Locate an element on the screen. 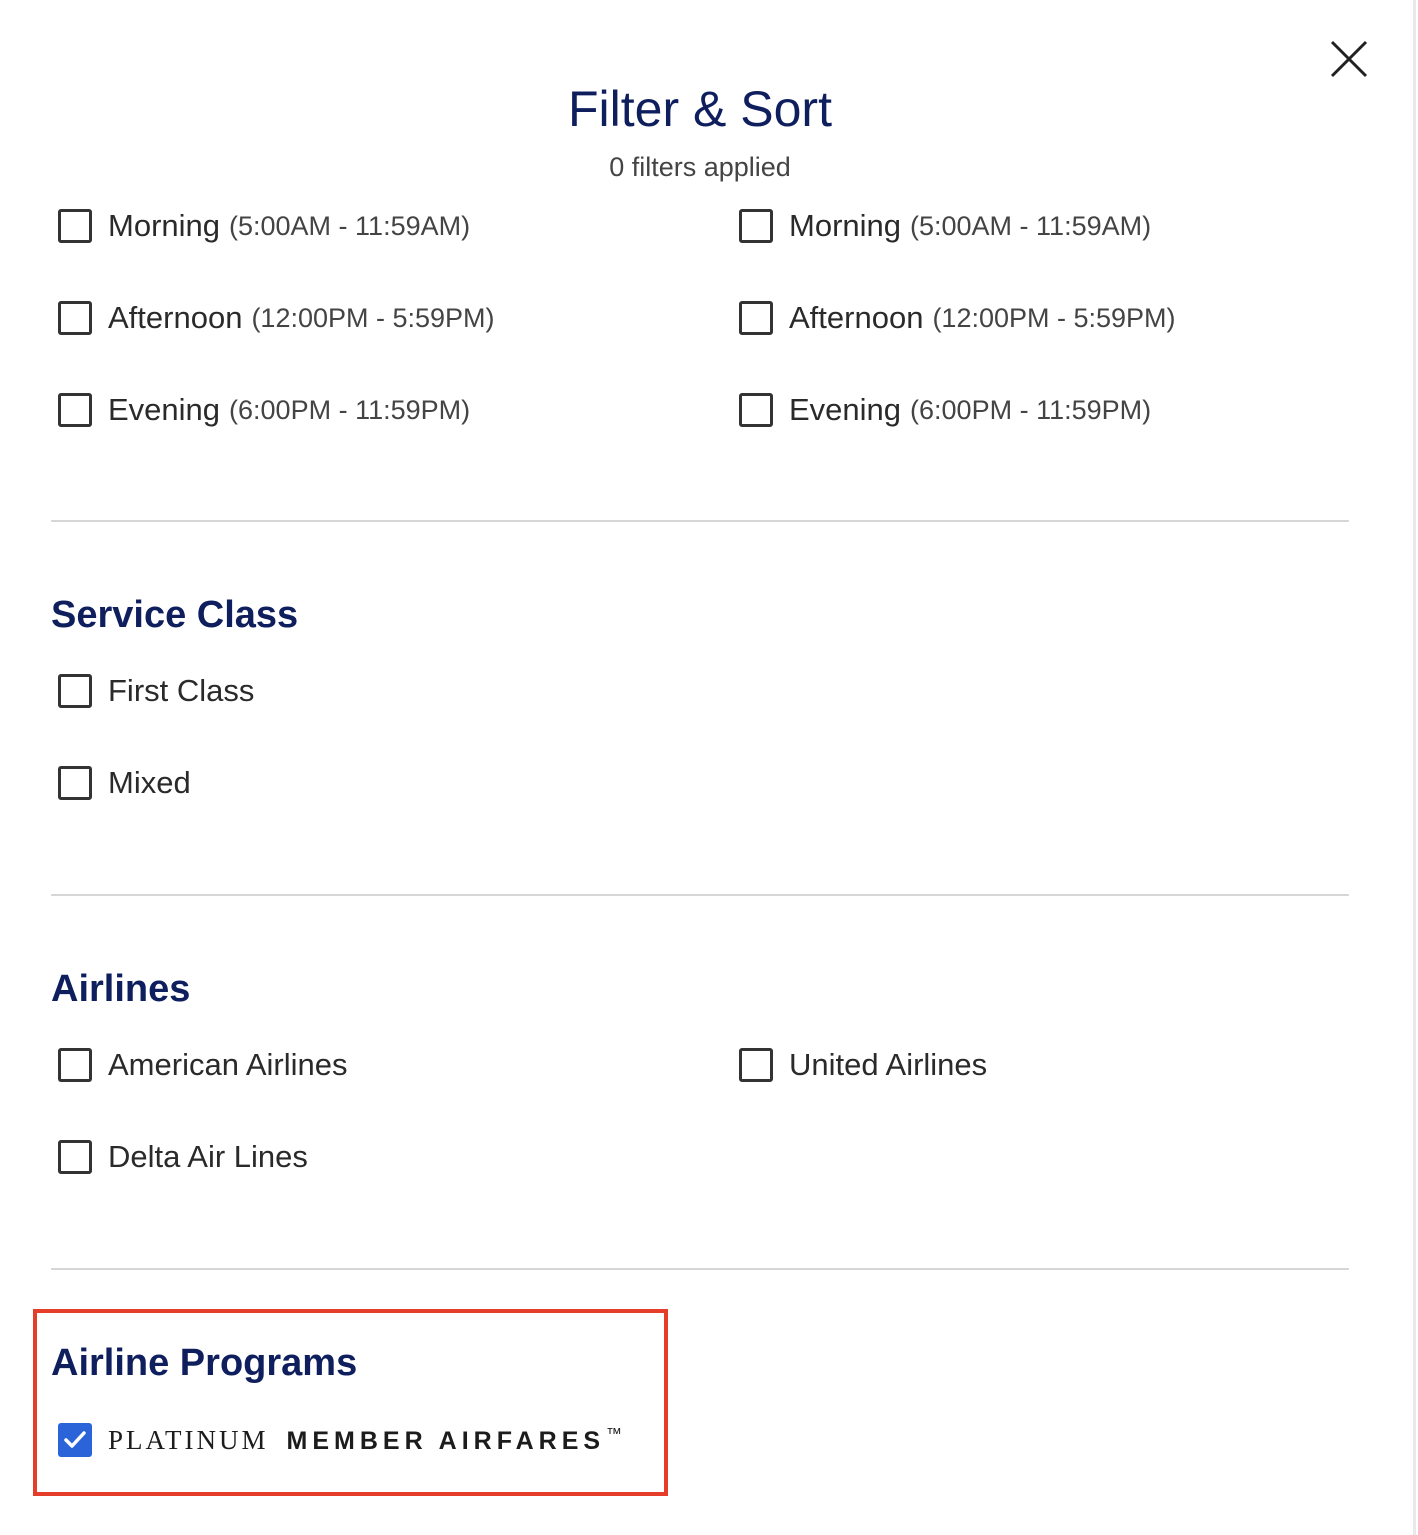 This screenshot has height=1535, width=1418. page-title: Filter & Sort is located at coordinates (700, 109).